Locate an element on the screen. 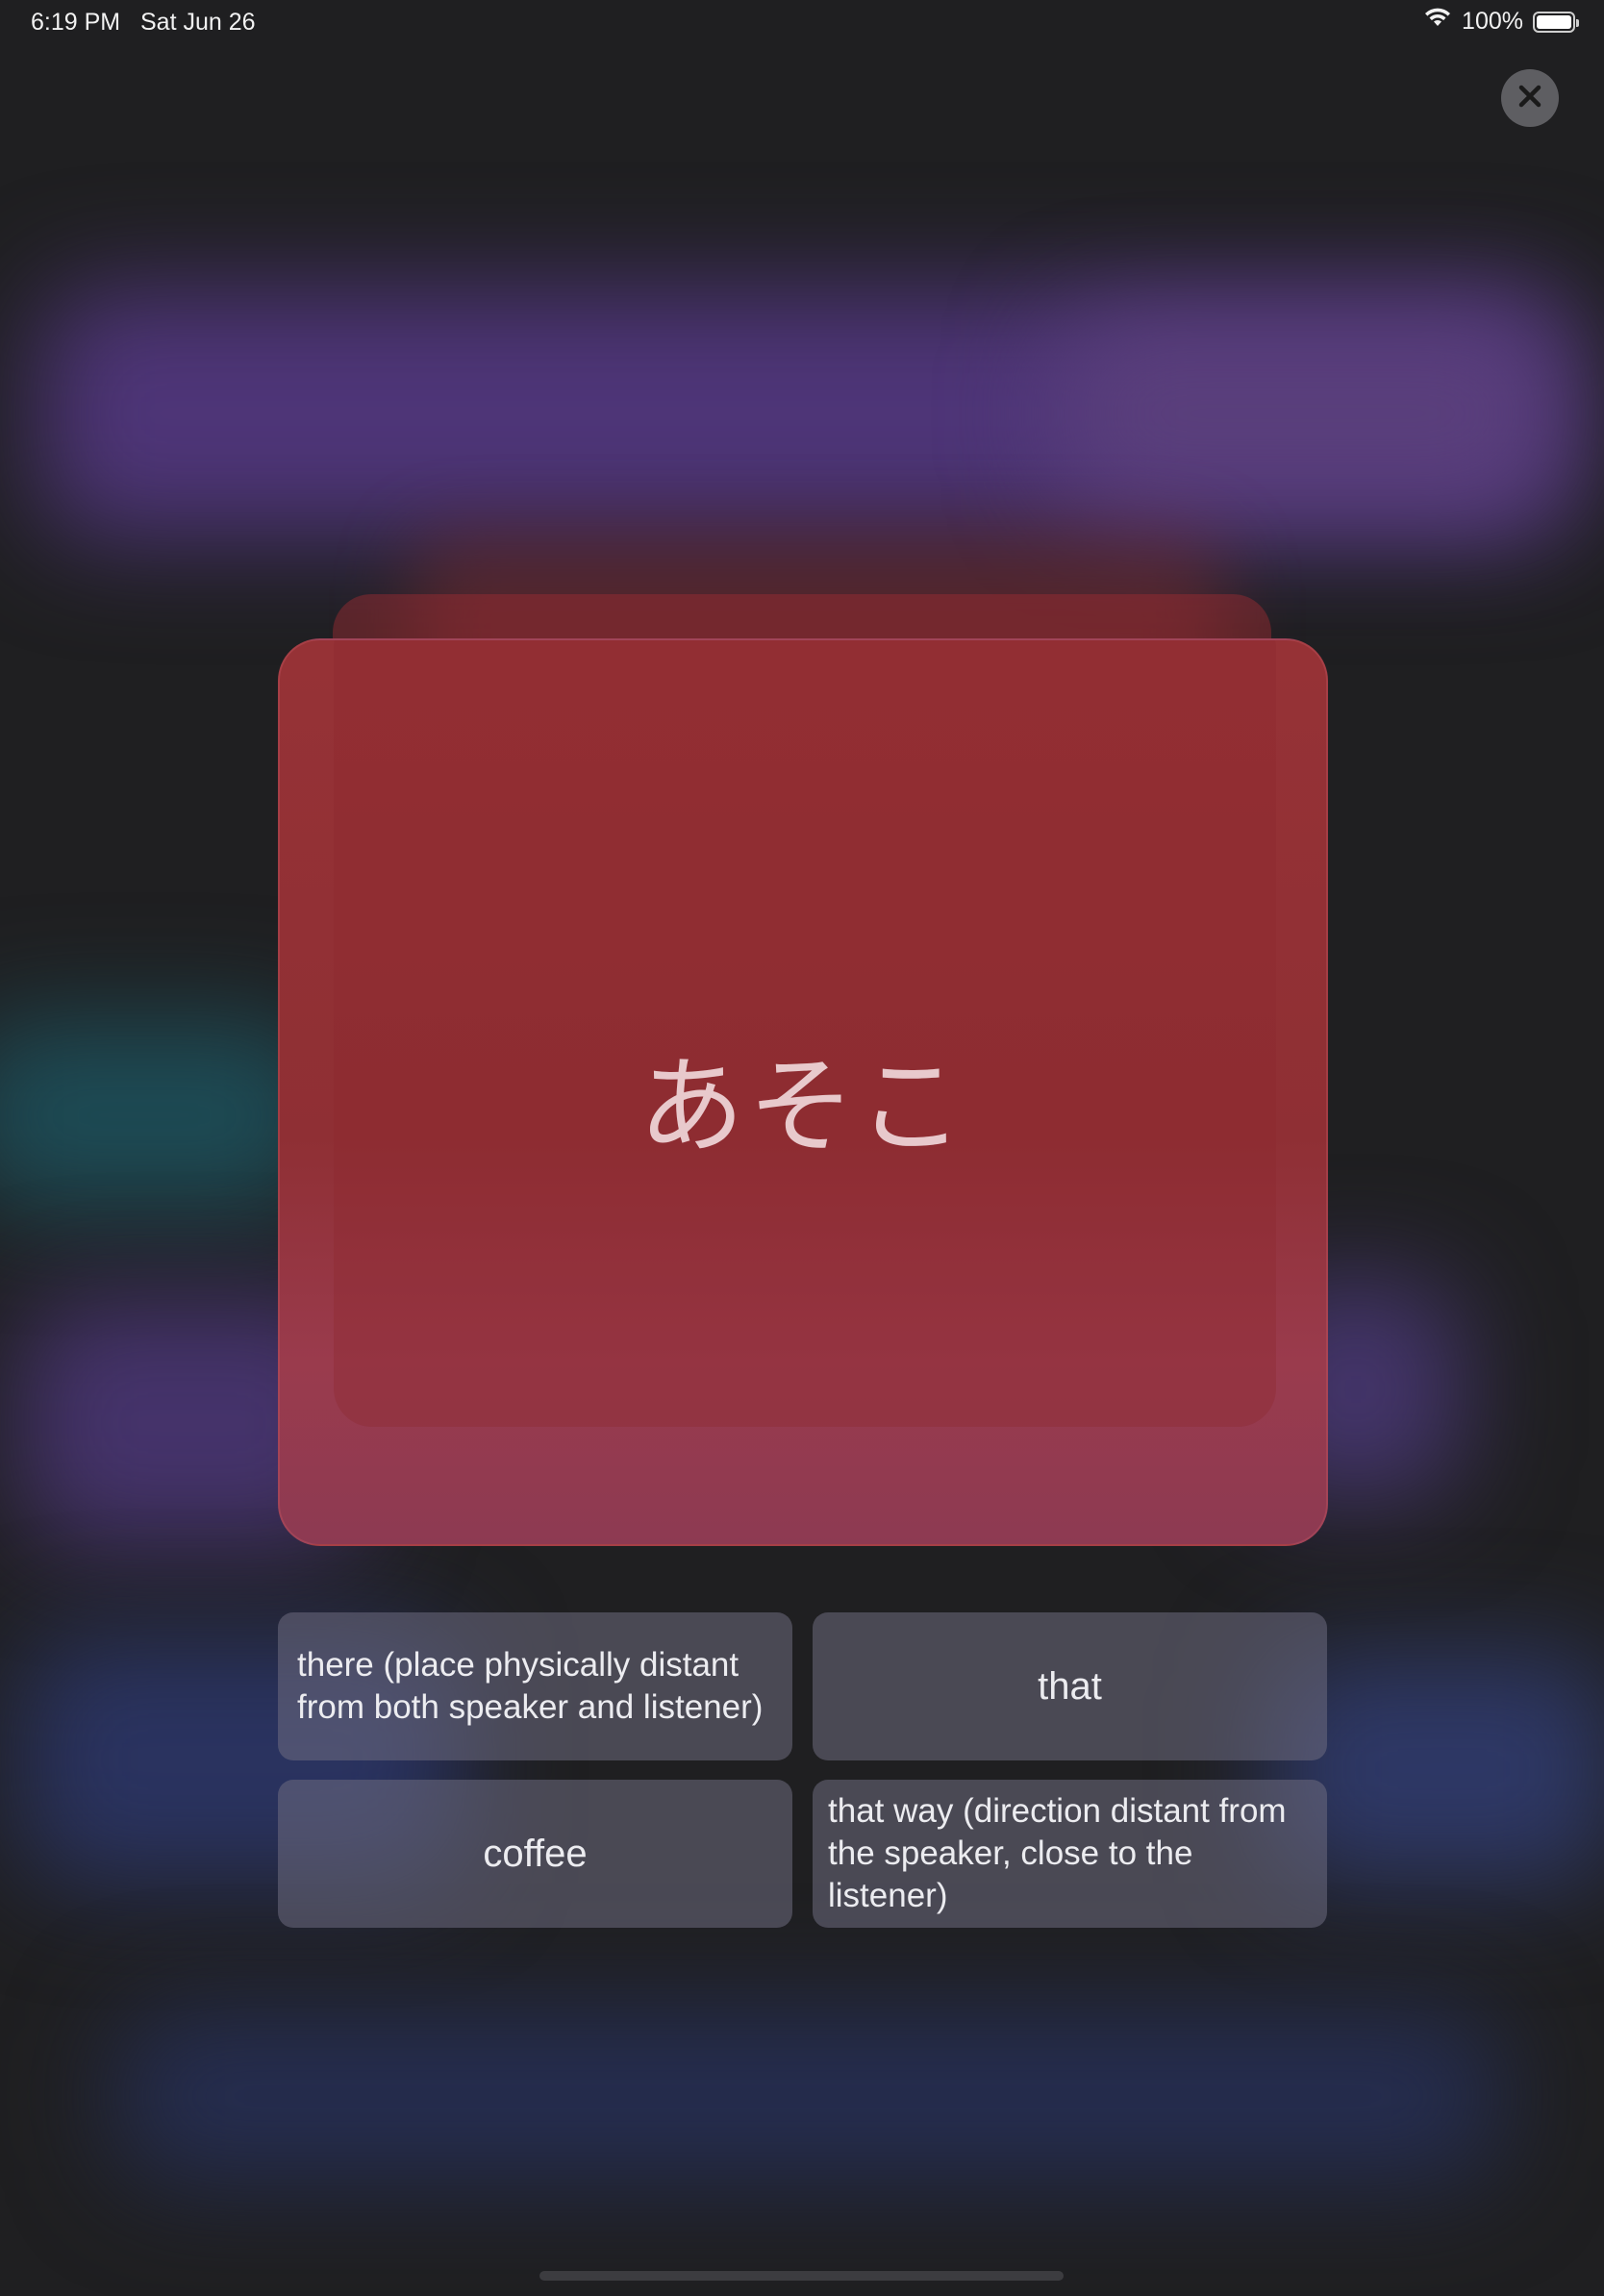  home-indicator is located at coordinates (801, 2276).